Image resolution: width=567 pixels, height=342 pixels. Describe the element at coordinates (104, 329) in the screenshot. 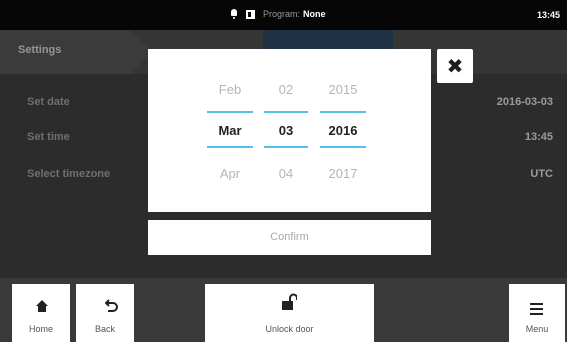

I see `back-label: Back` at that location.